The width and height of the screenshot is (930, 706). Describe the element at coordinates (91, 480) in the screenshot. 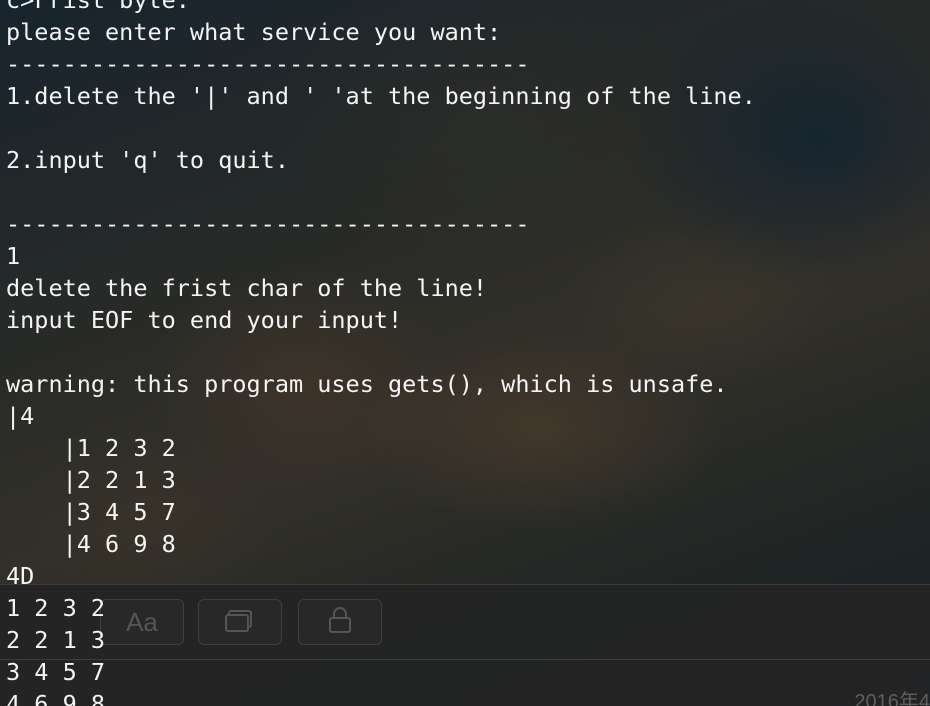

I see `terminal-line: |2 2 1 3` at that location.